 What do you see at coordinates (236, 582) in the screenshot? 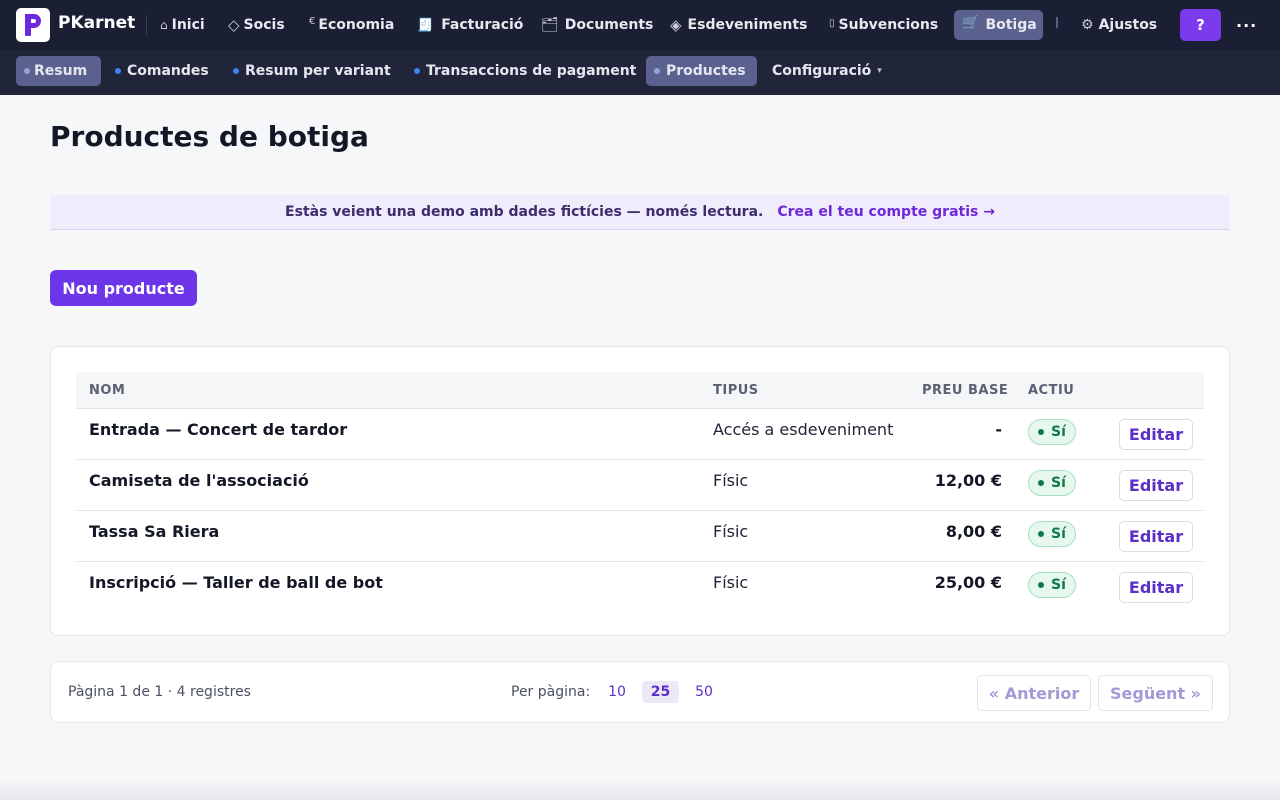
I see `product-name: Inscripció — Taller de ball de bot` at bounding box center [236, 582].